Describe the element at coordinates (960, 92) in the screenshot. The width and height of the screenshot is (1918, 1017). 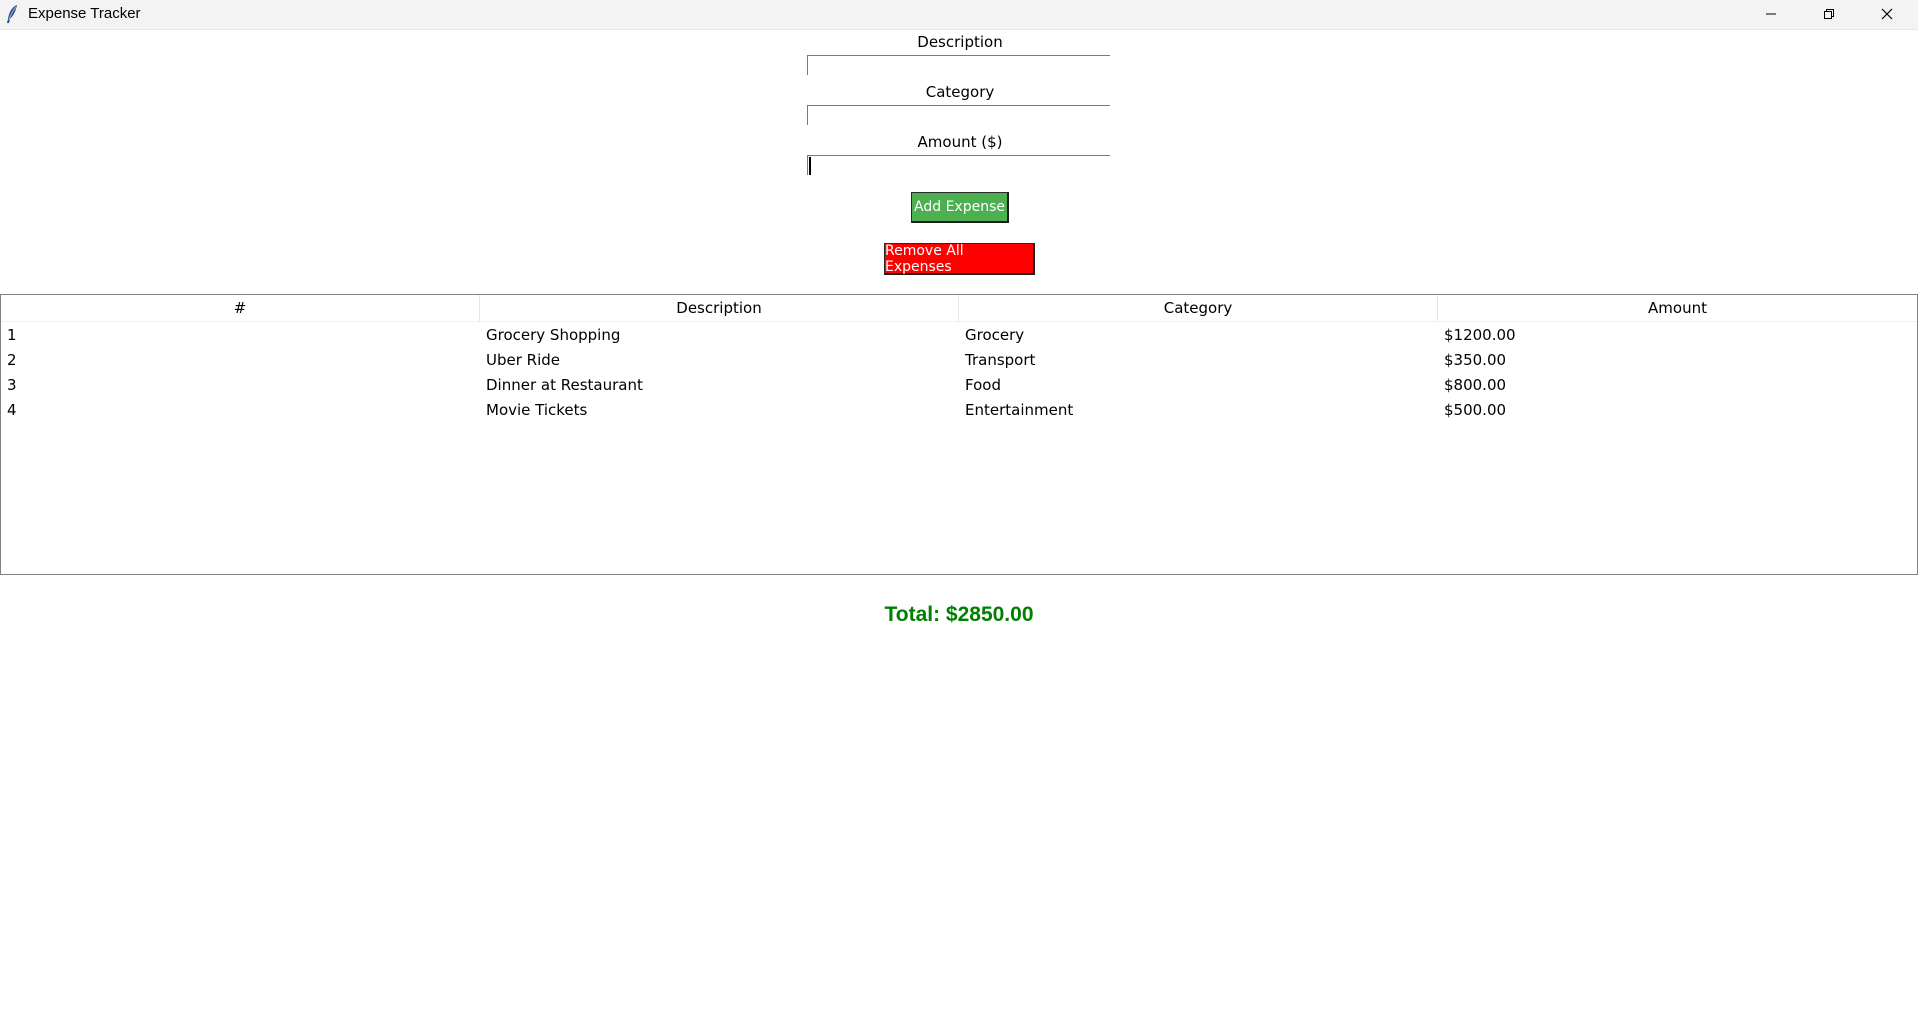
I see `category-label: Category` at that location.